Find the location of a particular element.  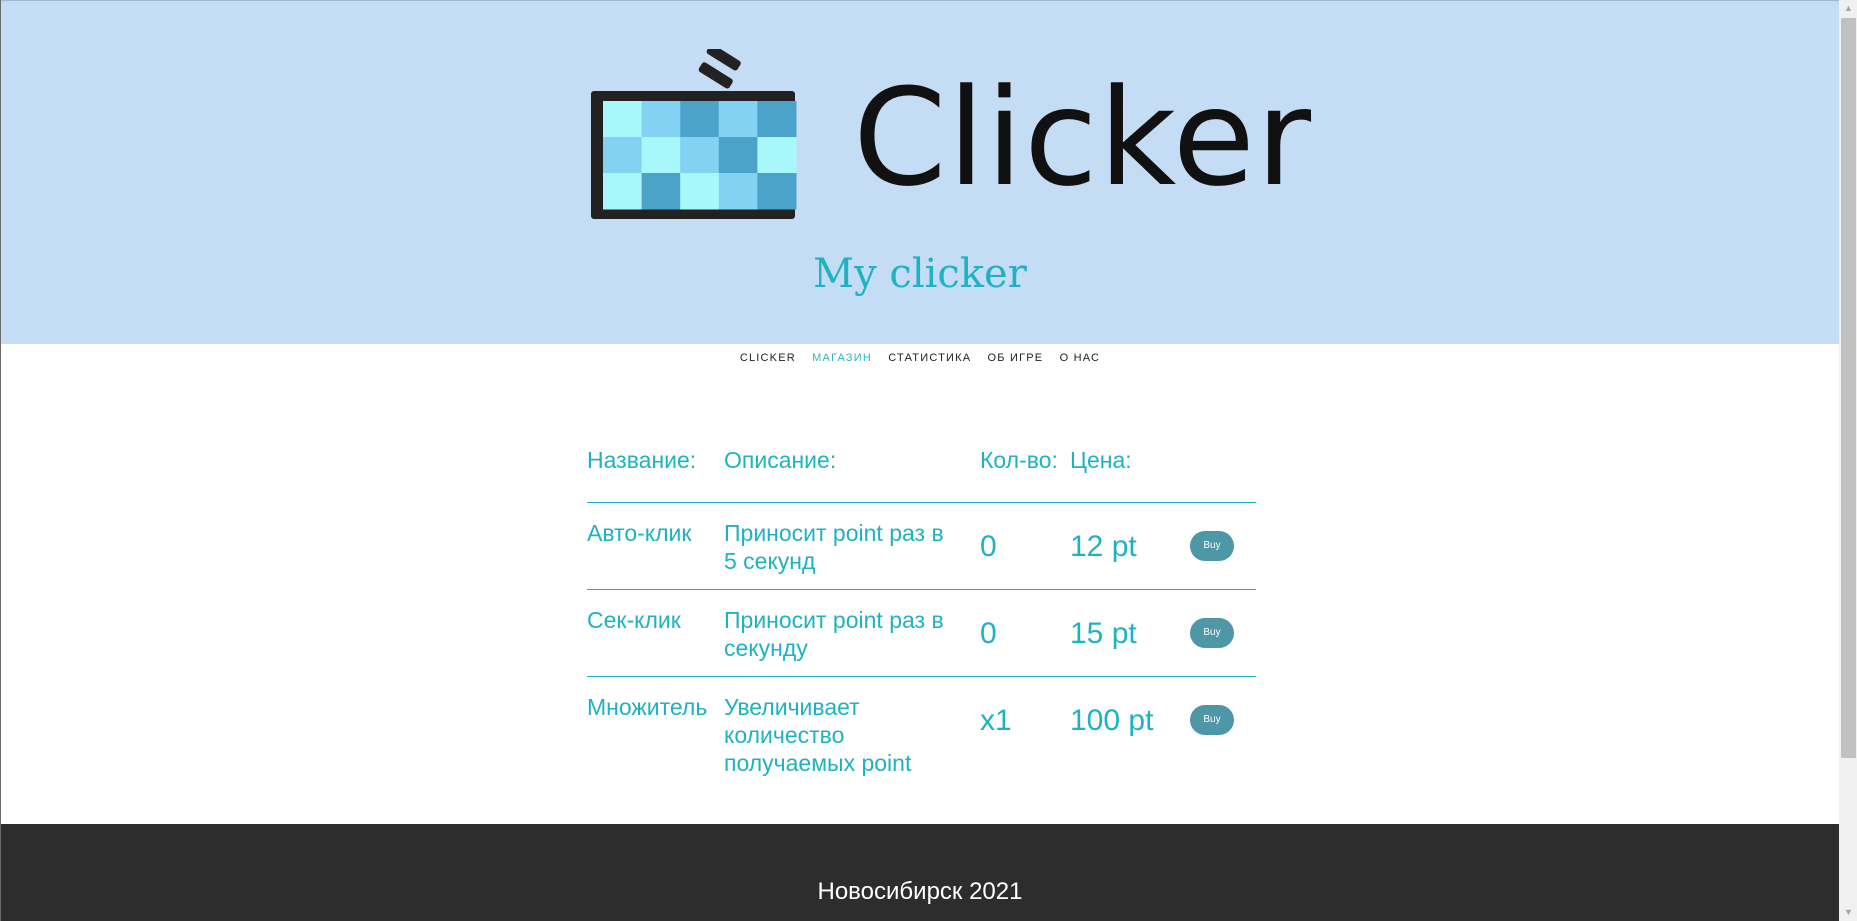

item-name: Множитель is located at coordinates (647, 707).